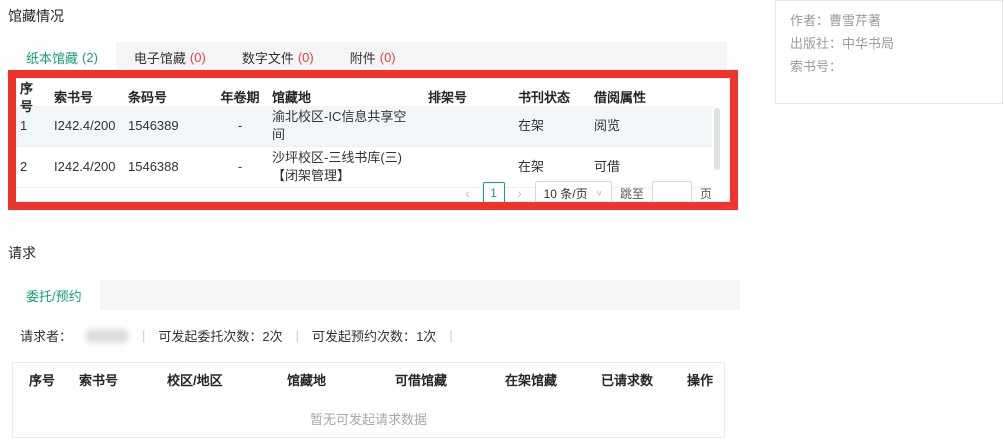  I want to click on column-header: 条码号, so click(148, 97).